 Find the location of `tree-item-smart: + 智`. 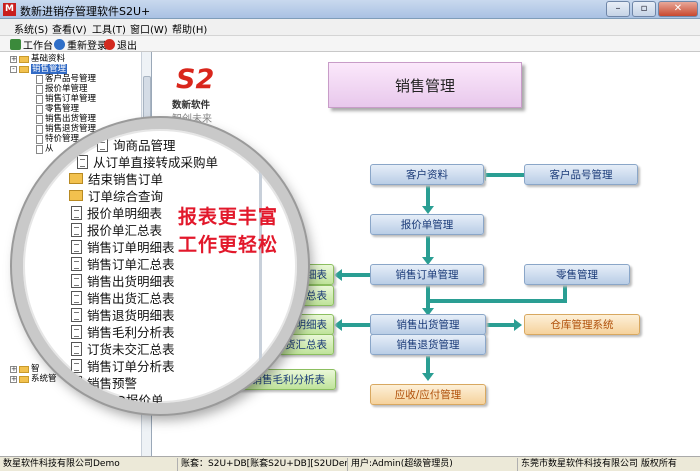

tree-item-smart: + 智 is located at coordinates (25, 369).